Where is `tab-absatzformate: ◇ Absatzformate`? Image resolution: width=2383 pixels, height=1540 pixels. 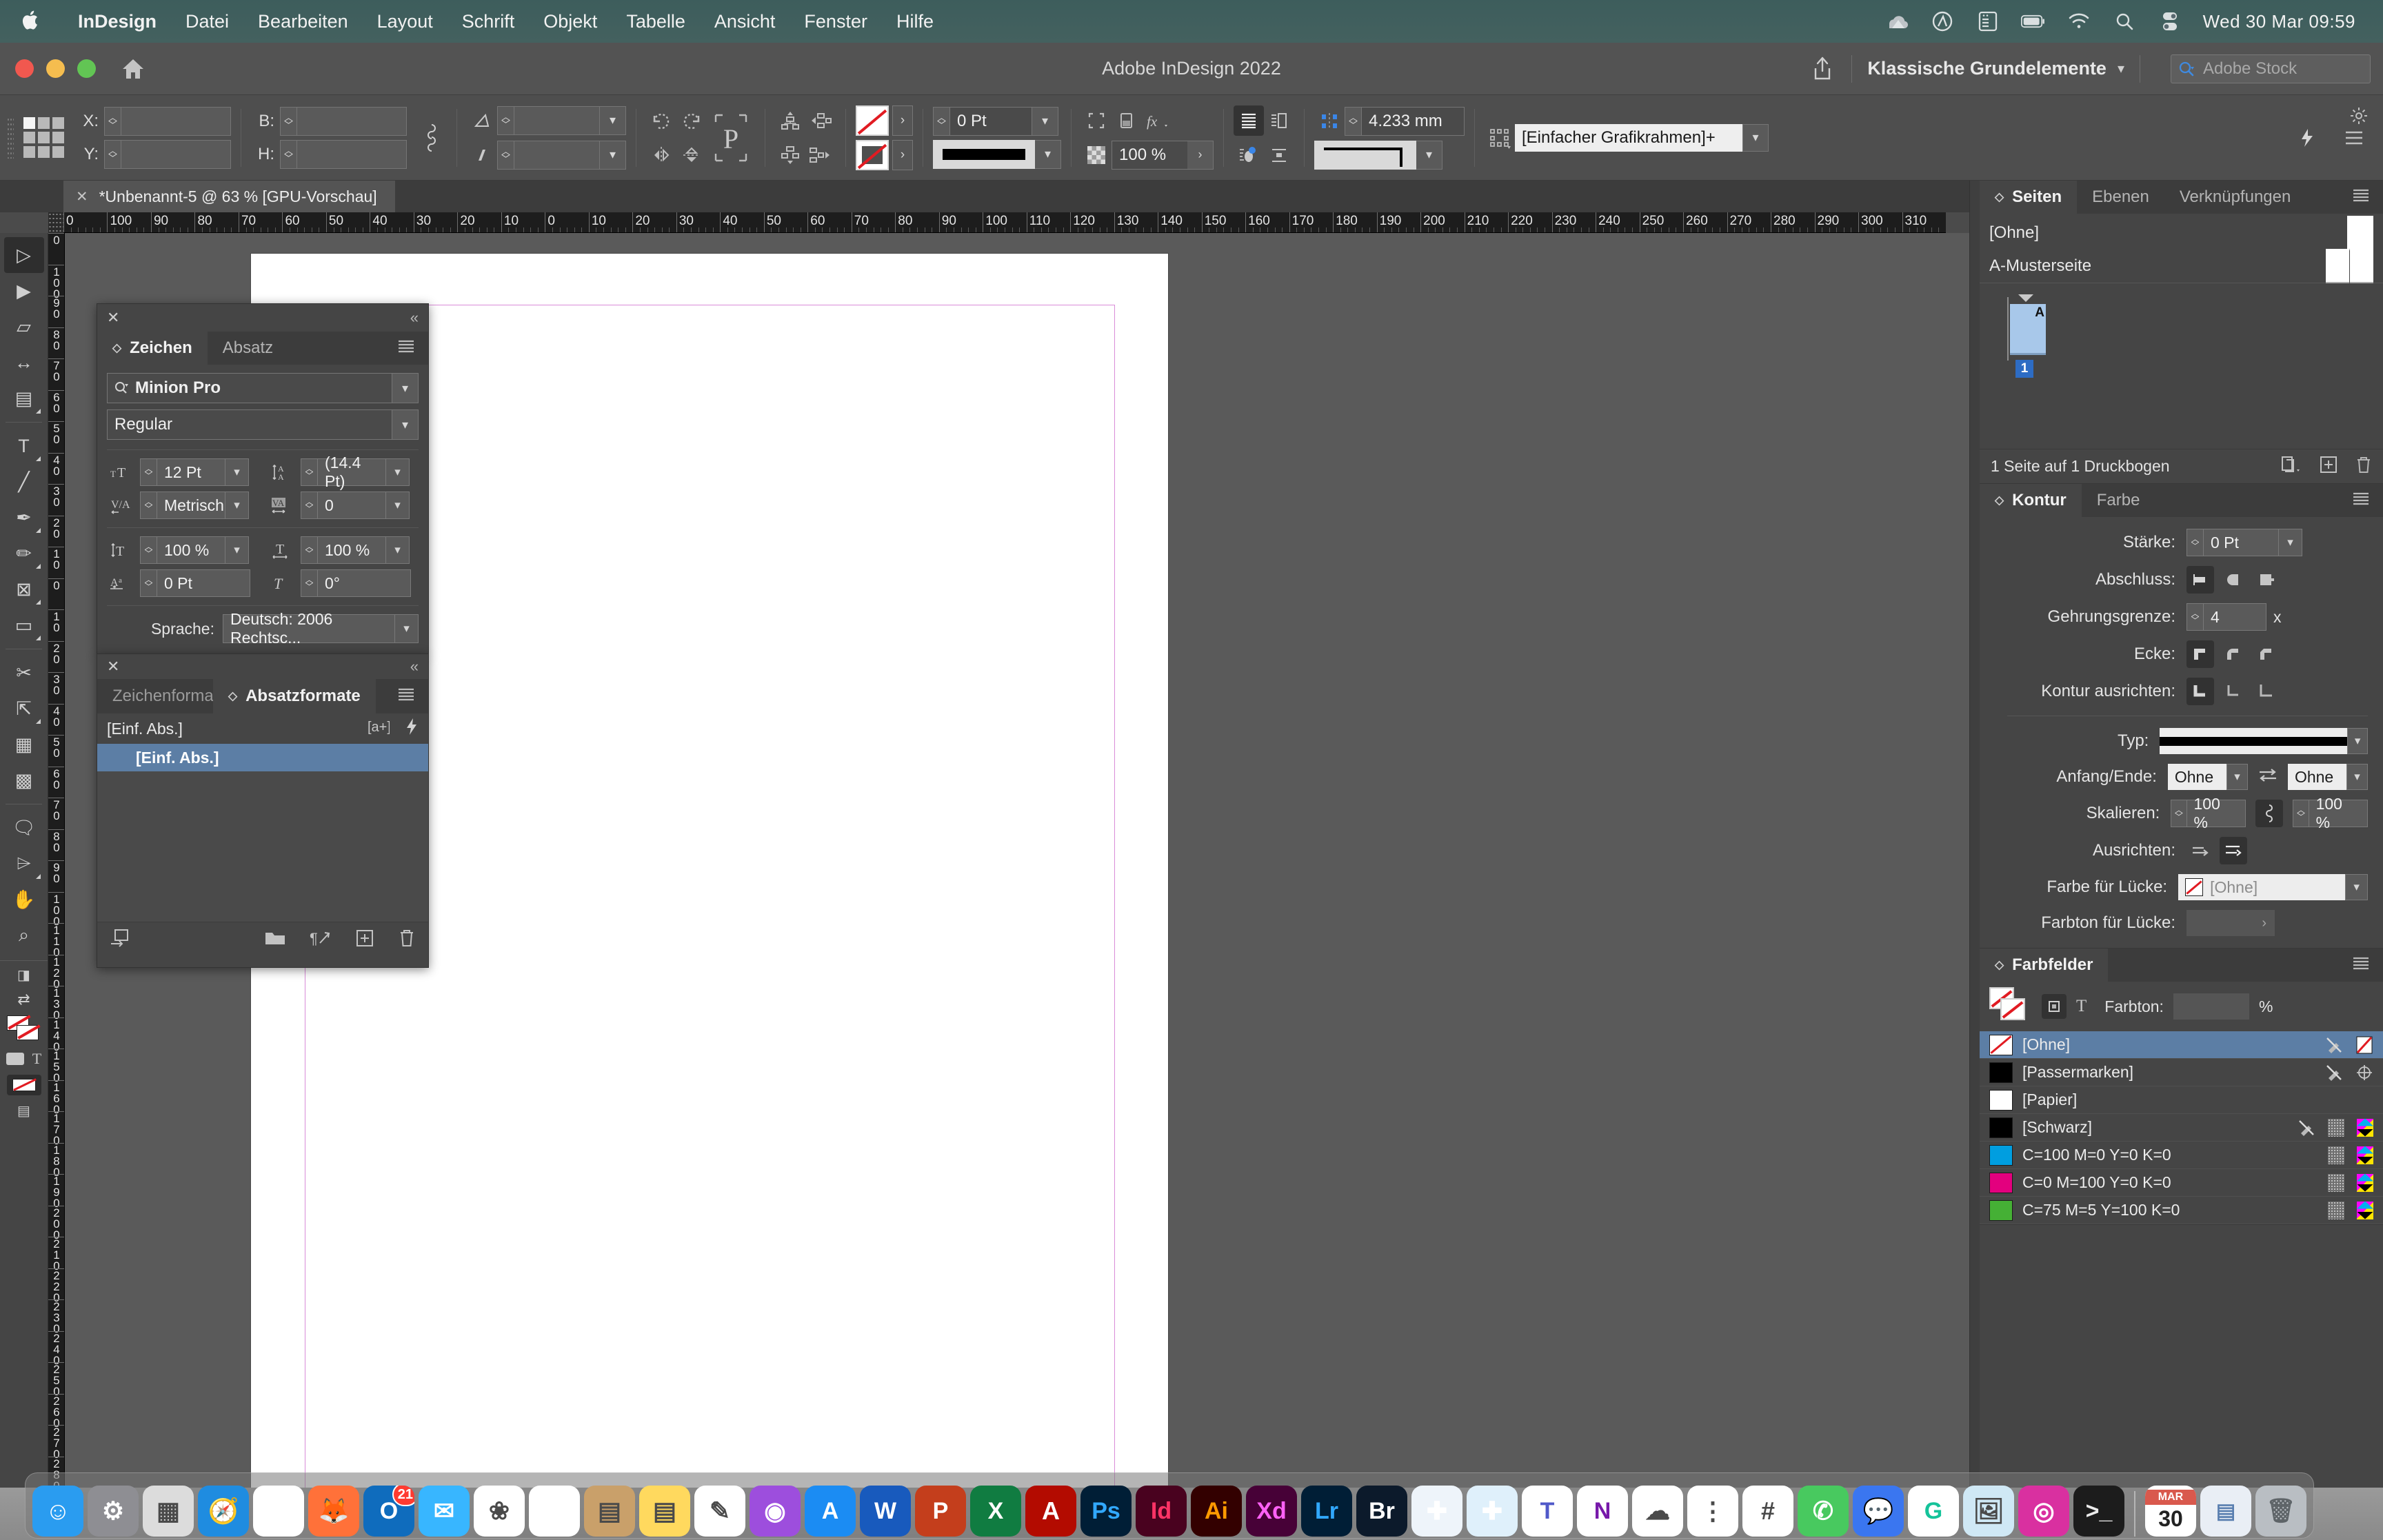 tab-absatzformate: ◇ Absatzformate is located at coordinates (294, 696).